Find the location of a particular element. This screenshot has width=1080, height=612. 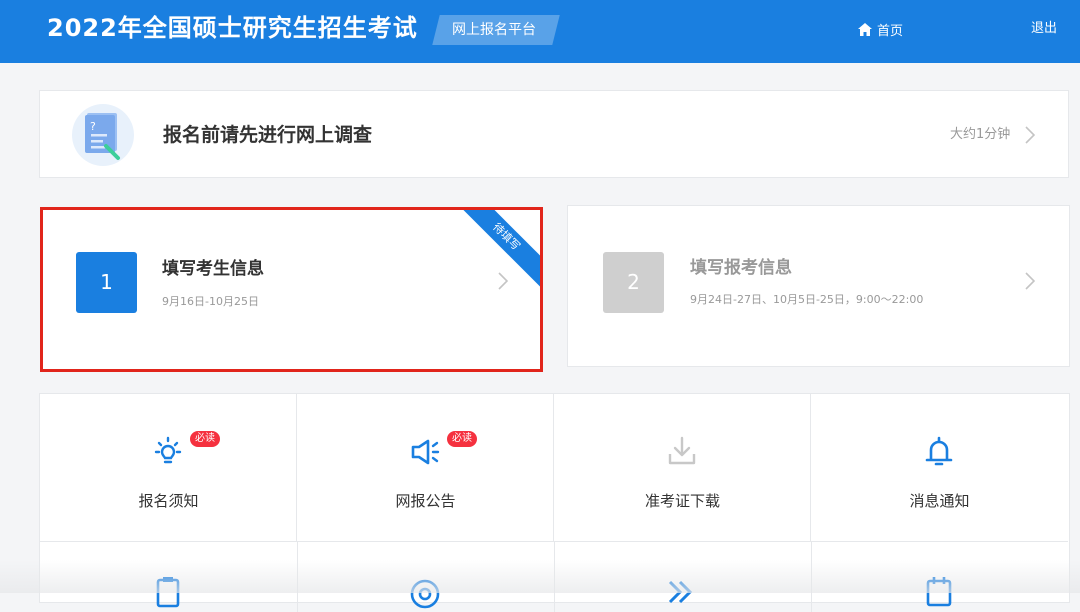

step-date: 9月24日-27日、10月5日-25日，9:00～22:00 is located at coordinates (807, 299).